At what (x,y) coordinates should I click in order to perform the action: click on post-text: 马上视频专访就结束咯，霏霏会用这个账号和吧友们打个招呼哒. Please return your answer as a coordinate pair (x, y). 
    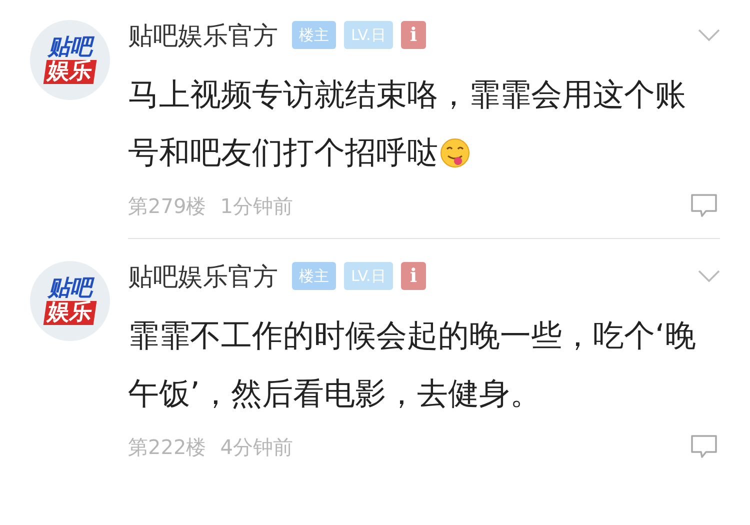
    Looking at the image, I should click on (407, 124).